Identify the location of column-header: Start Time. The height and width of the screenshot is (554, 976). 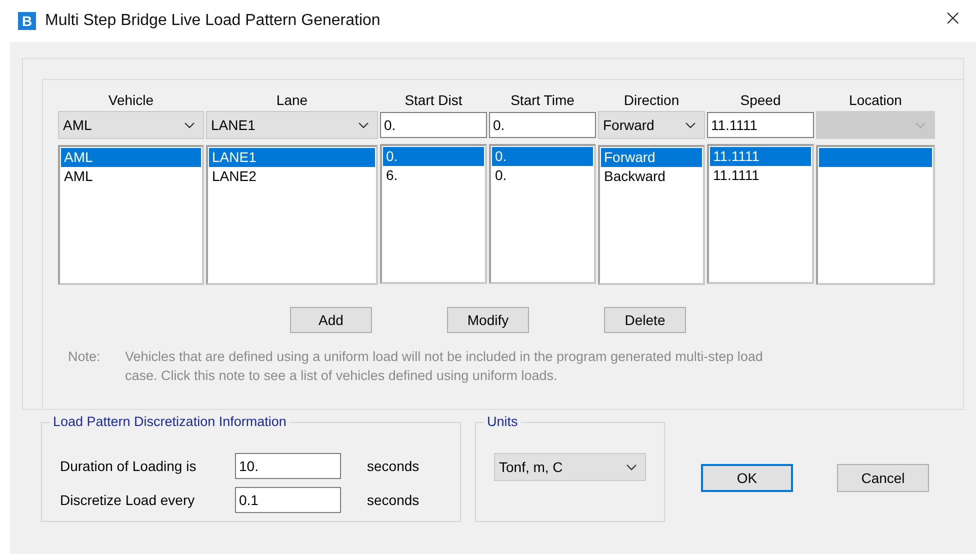
(543, 101).